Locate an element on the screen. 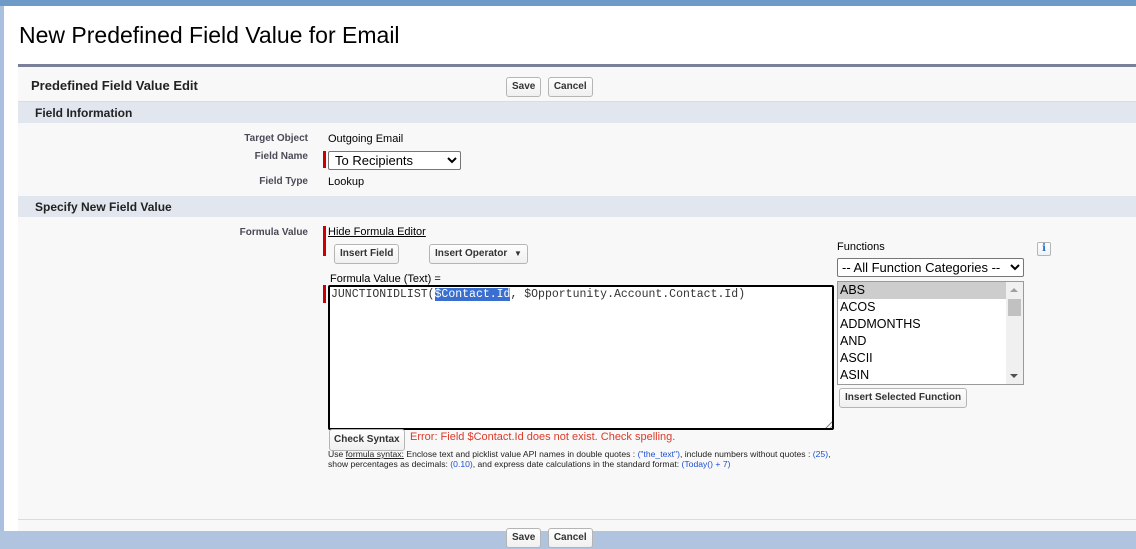 This screenshot has width=1136, height=549. function-item: AND is located at coordinates (922, 341).